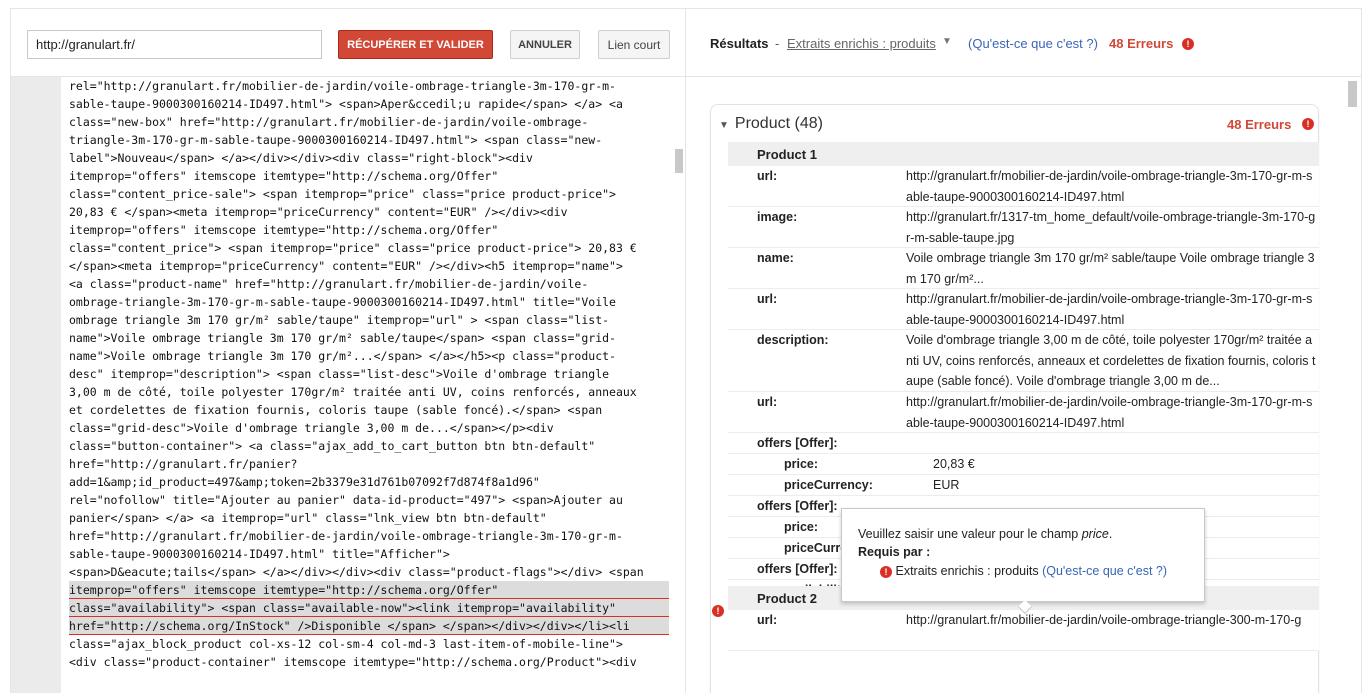 Image resolution: width=1372 pixels, height=693 pixels. I want to click on product-group-title: Product 1, so click(1023, 154).